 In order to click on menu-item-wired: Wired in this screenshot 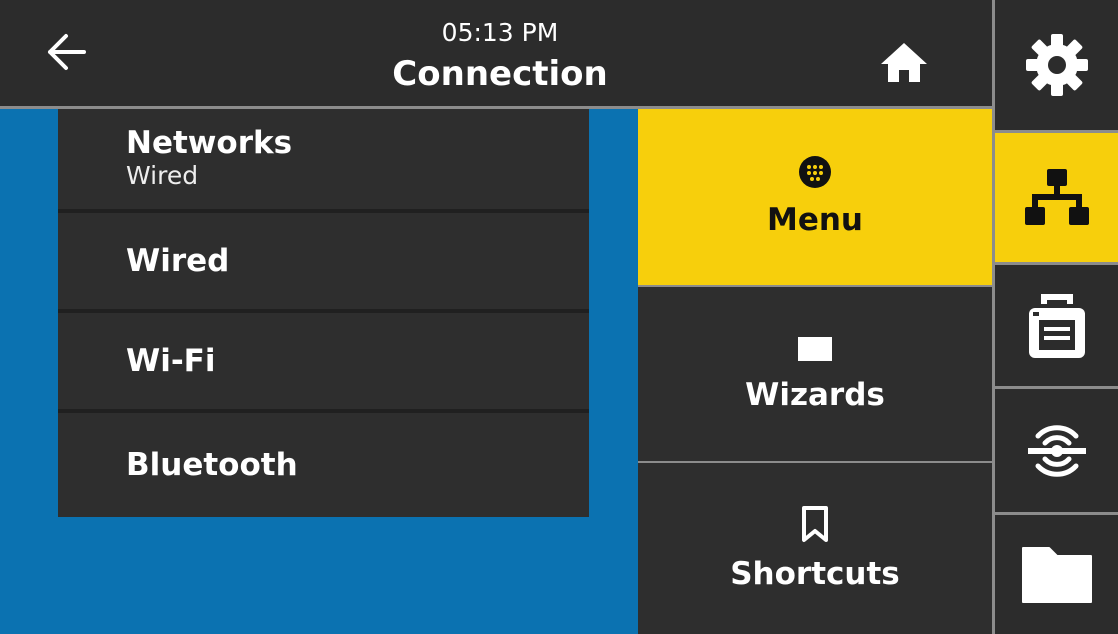, I will do `click(323, 263)`.